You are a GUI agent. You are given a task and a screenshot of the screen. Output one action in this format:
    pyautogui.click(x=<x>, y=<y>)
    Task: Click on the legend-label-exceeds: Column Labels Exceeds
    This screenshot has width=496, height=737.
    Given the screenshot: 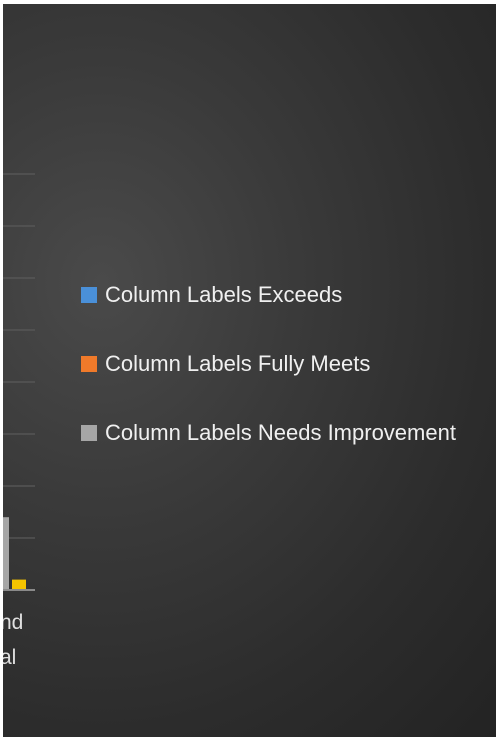 What is the action you would take?
    pyautogui.click(x=224, y=294)
    